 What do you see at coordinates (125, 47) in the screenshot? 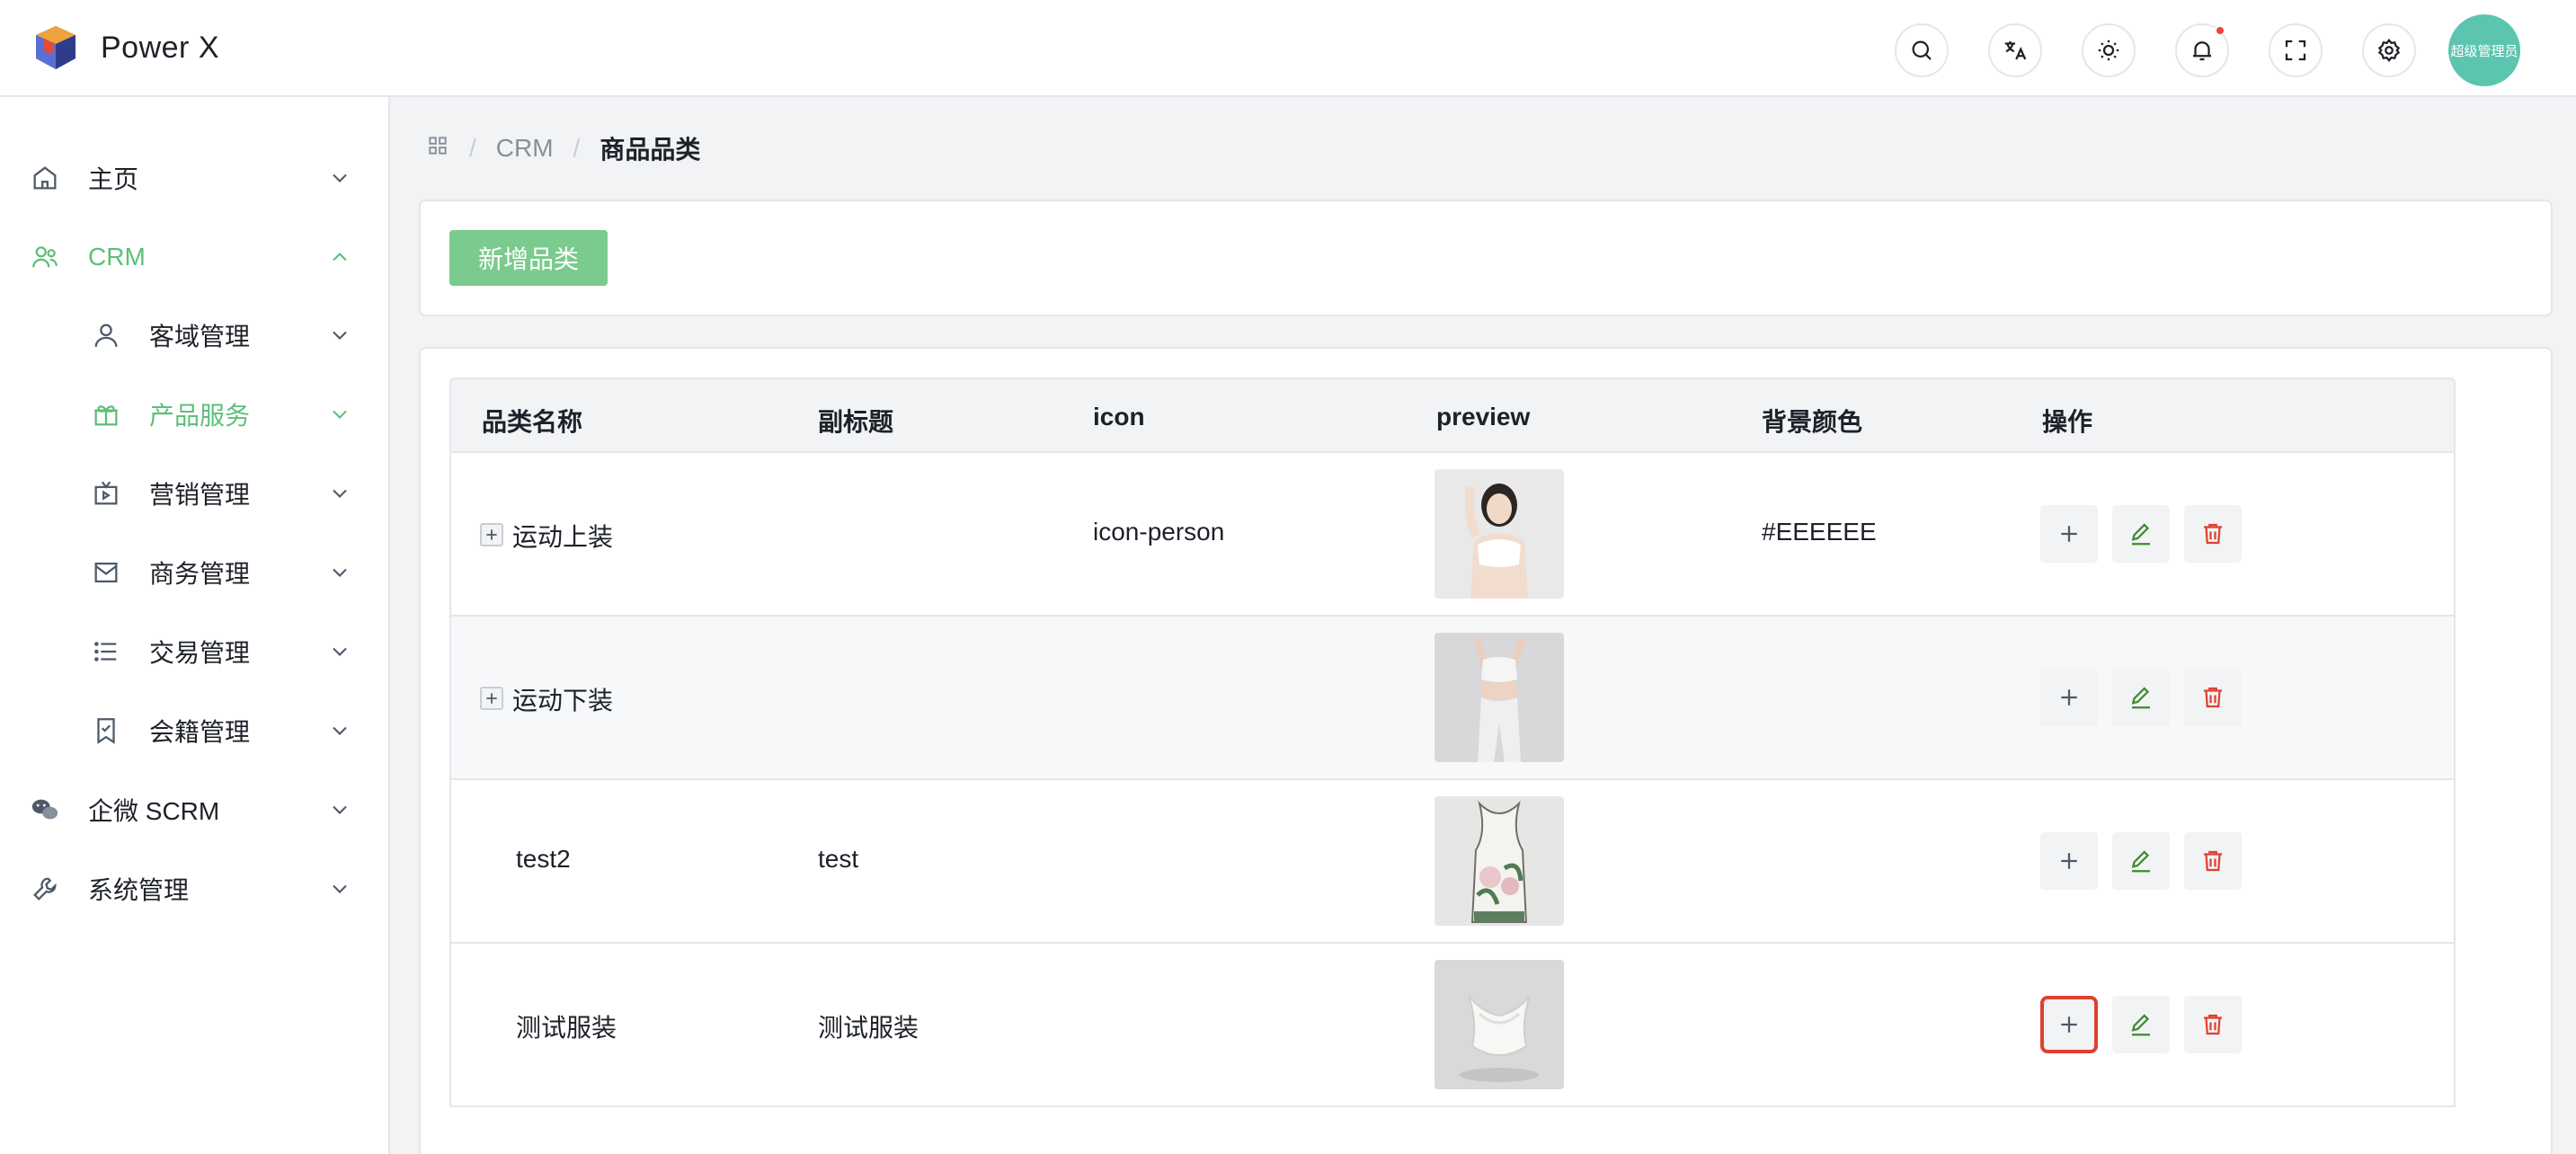
I see `brand: Power X` at bounding box center [125, 47].